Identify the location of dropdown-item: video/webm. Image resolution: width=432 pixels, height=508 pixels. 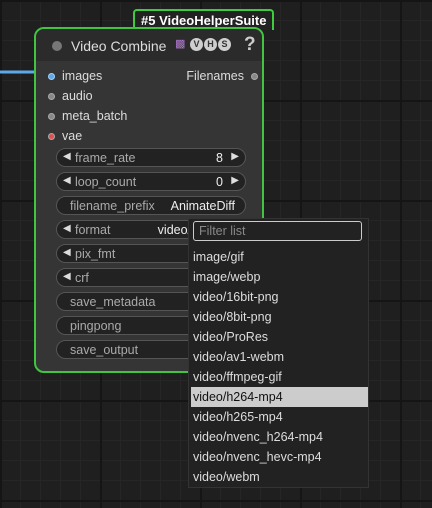
(279, 477).